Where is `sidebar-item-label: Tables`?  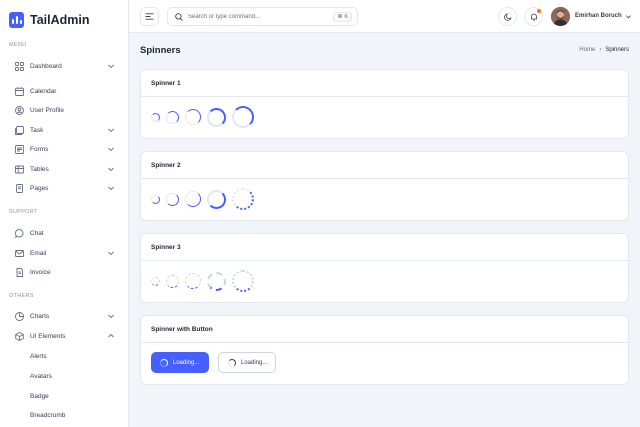 sidebar-item-label: Tables is located at coordinates (39, 169).